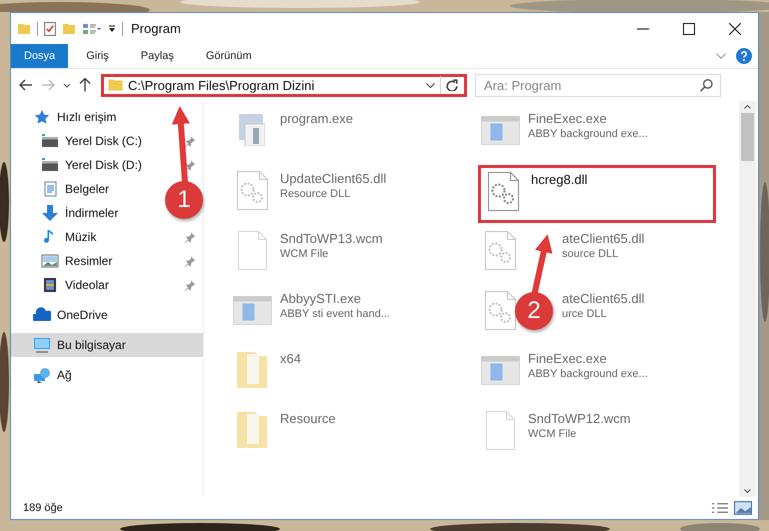  What do you see at coordinates (720, 508) in the screenshot?
I see `details-view-icon` at bounding box center [720, 508].